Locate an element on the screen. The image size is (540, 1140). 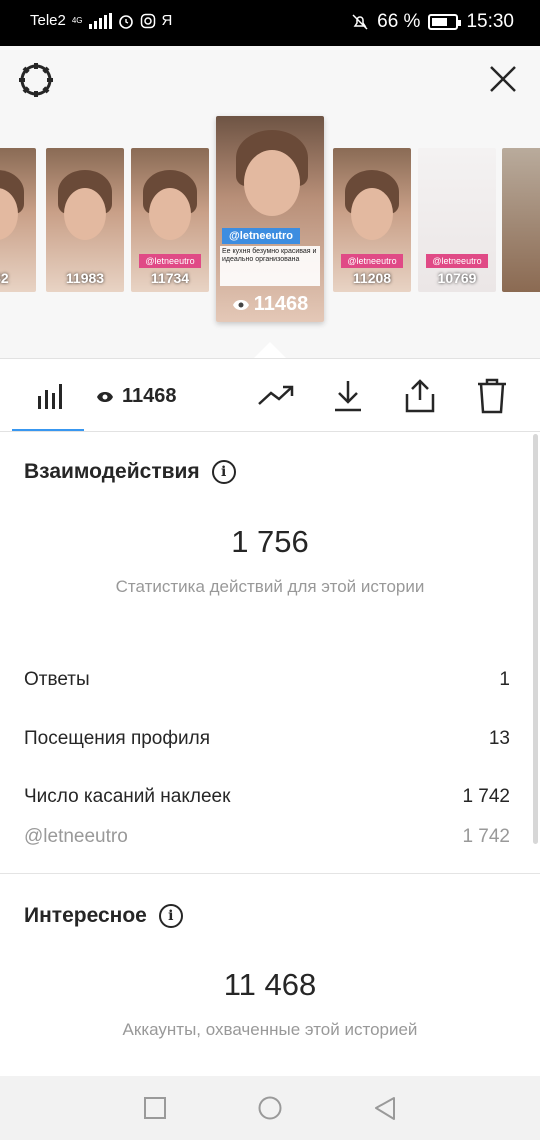
yandex-icon: Я is located at coordinates (167, 20).